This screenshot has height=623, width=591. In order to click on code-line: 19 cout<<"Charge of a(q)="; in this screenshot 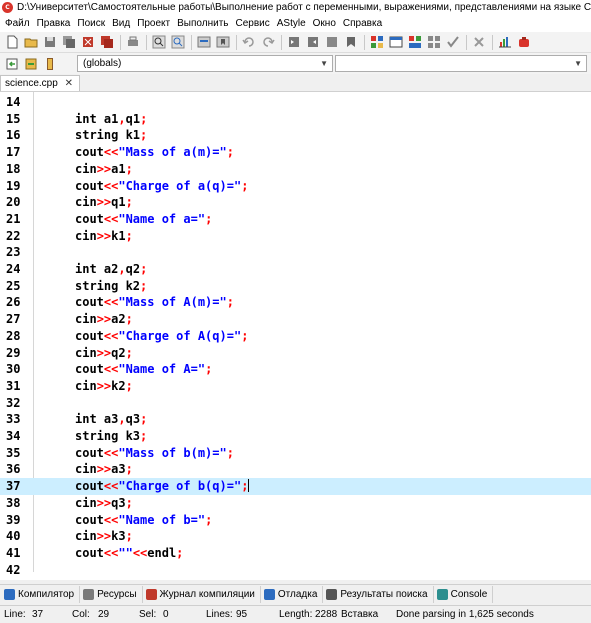, I will do `click(295, 186)`.